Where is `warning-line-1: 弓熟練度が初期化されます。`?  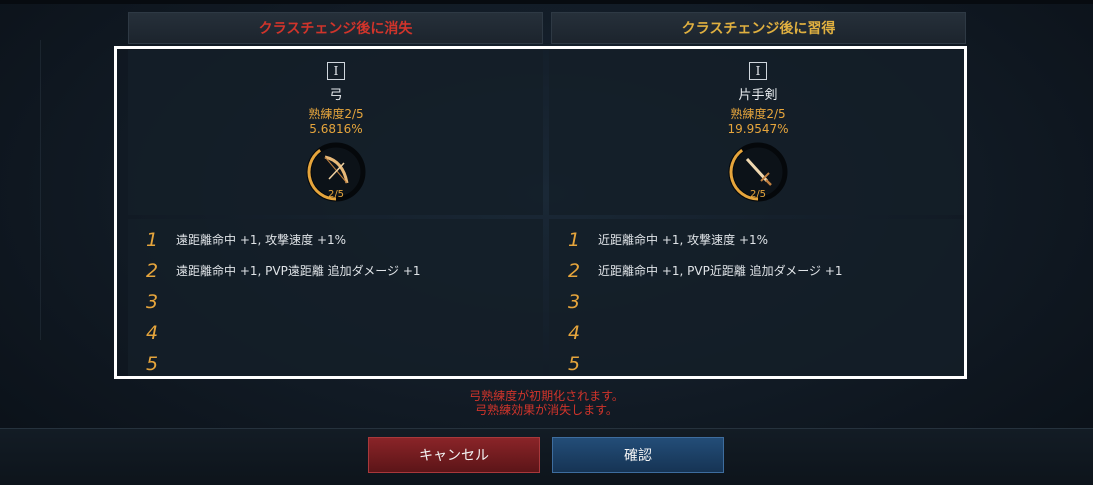 warning-line-1: 弓熟練度が初期化されます。 is located at coordinates (546, 396).